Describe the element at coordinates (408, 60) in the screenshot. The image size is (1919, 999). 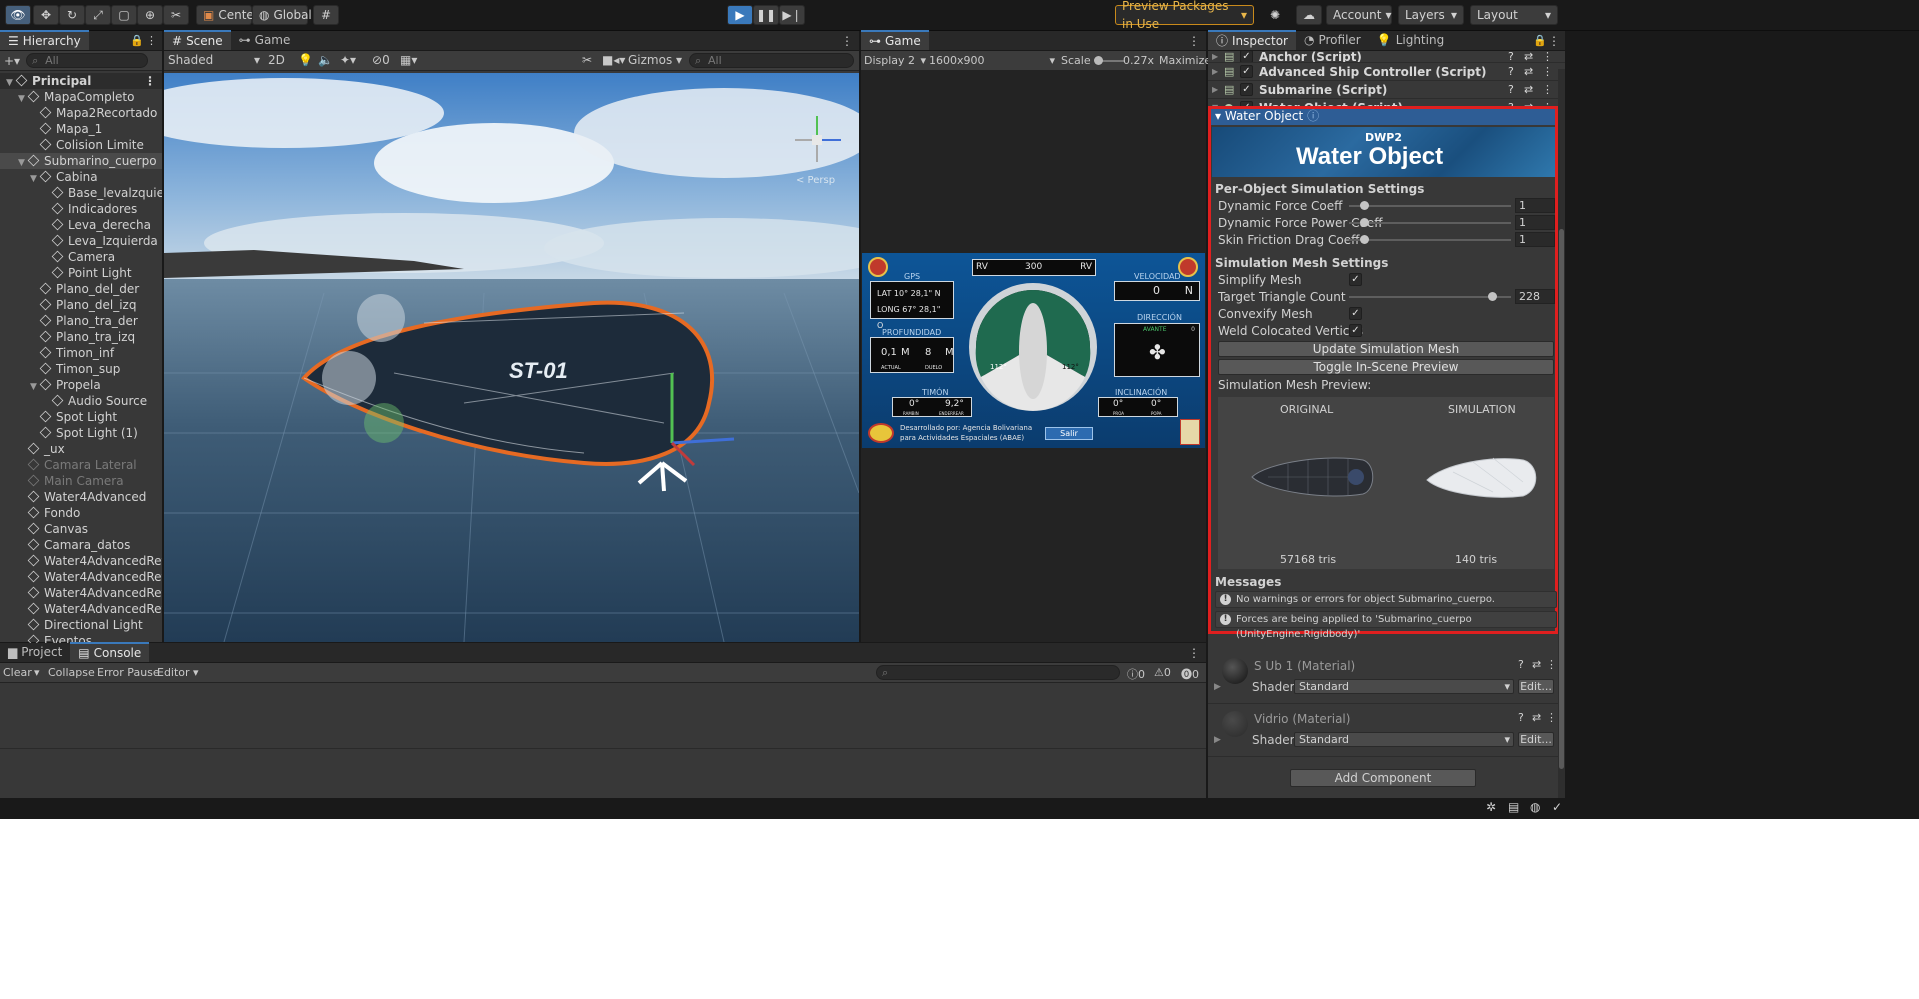
I see `grid-toggle-icon: ▦▾` at that location.